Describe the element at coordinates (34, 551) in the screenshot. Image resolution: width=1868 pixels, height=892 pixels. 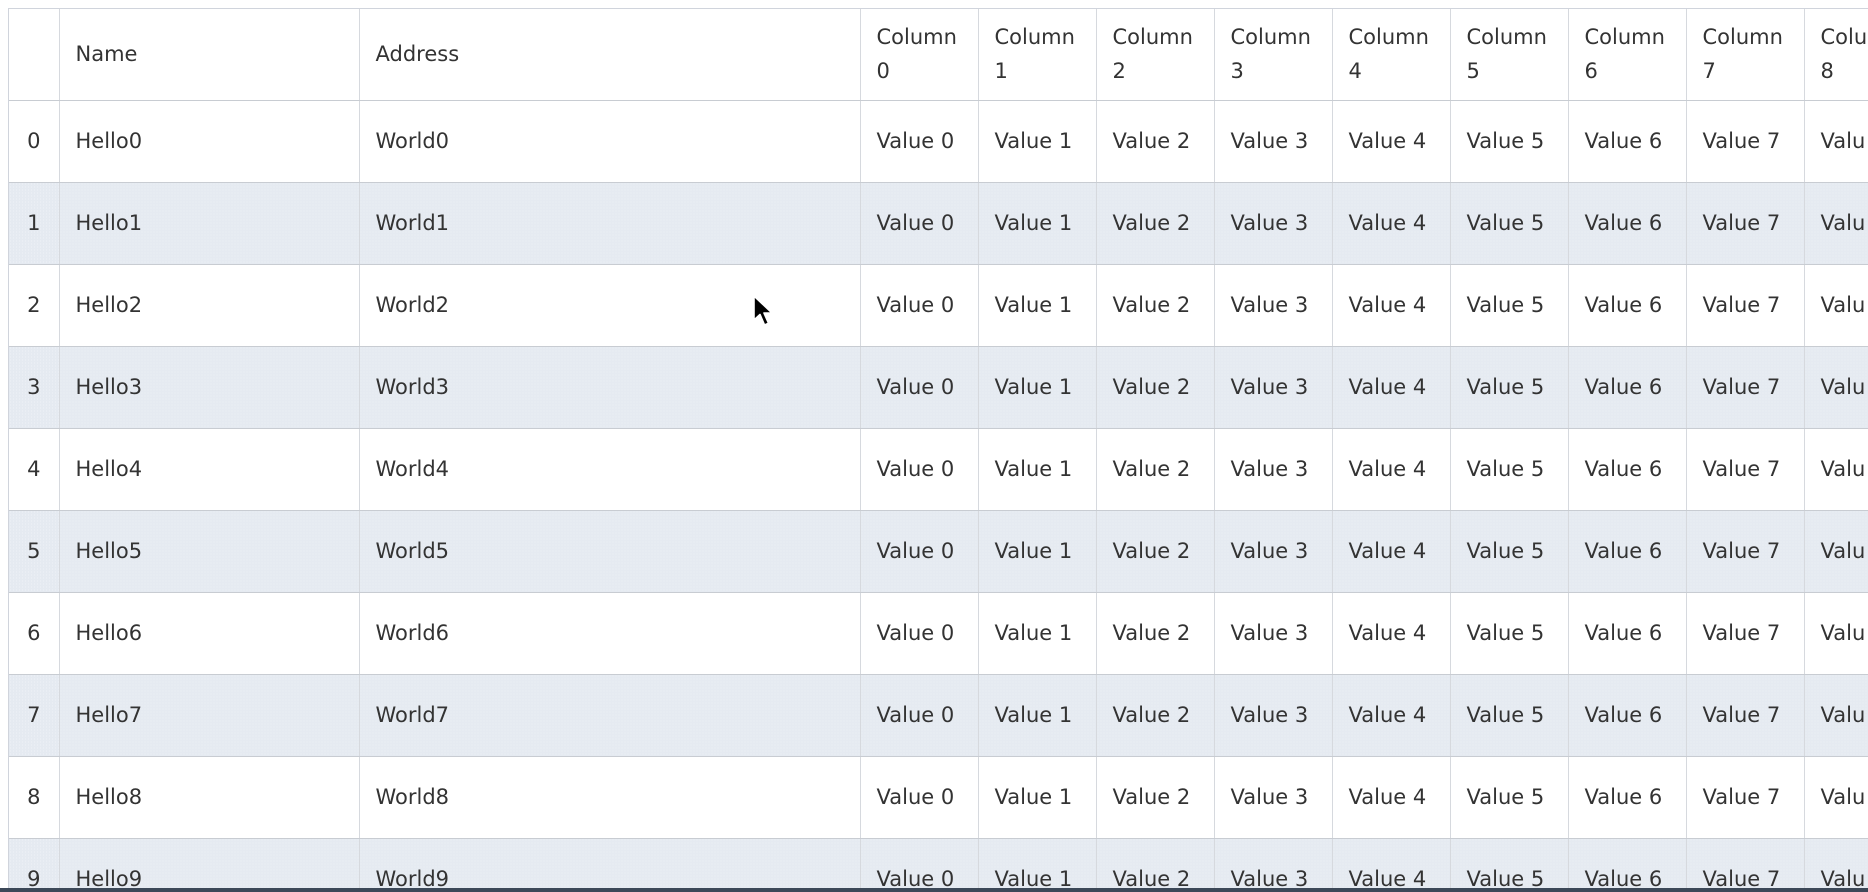
I see `row-index-cell: 5` at that location.